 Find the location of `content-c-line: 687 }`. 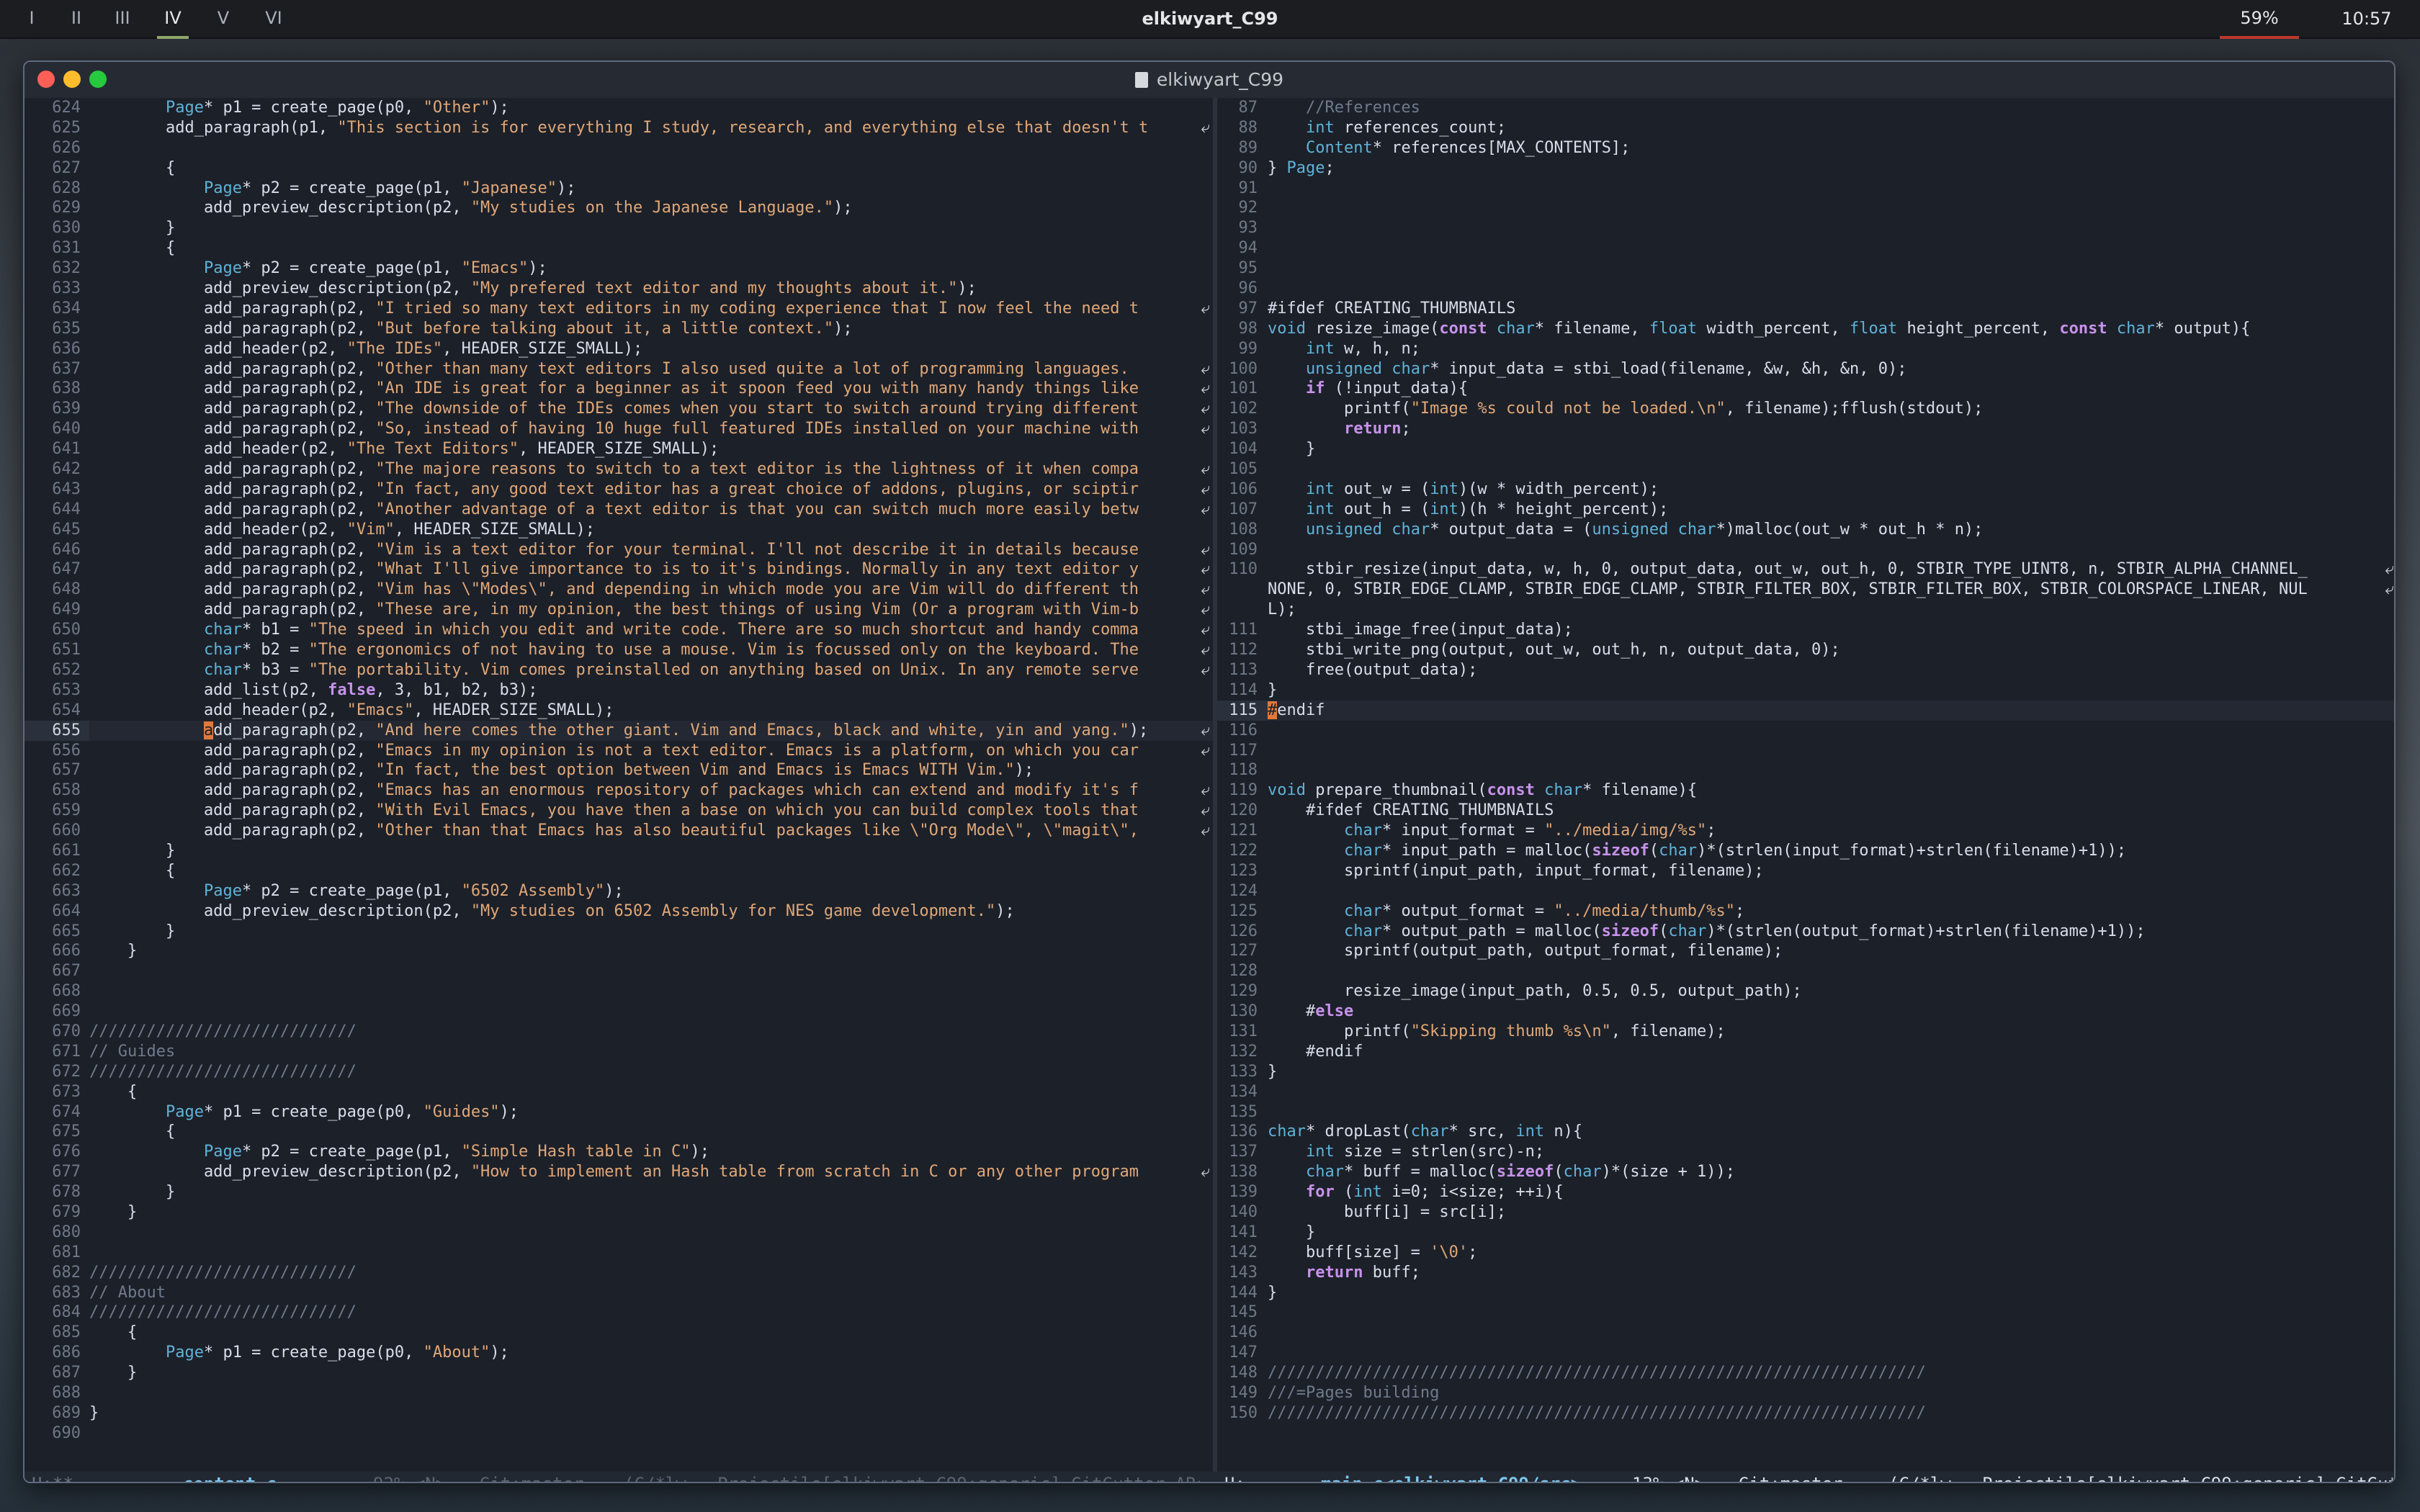

content-c-line: 687 } is located at coordinates (618, 1373).